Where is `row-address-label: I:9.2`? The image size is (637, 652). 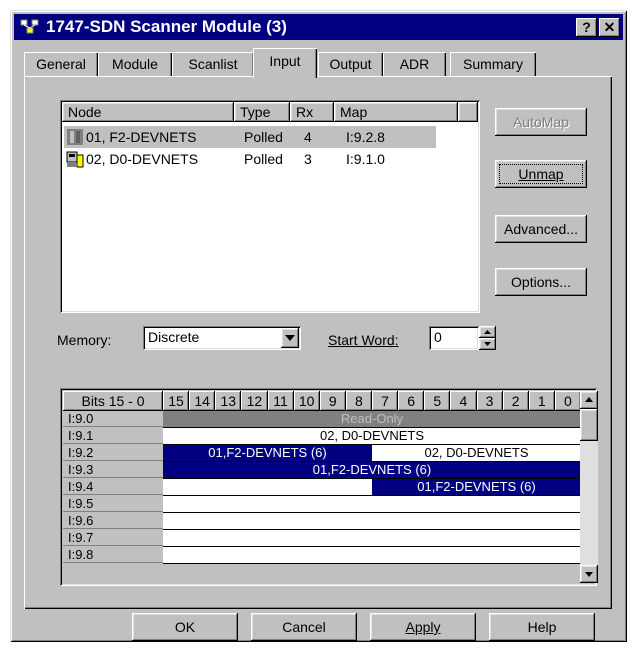
row-address-label: I:9.2 is located at coordinates (113, 453).